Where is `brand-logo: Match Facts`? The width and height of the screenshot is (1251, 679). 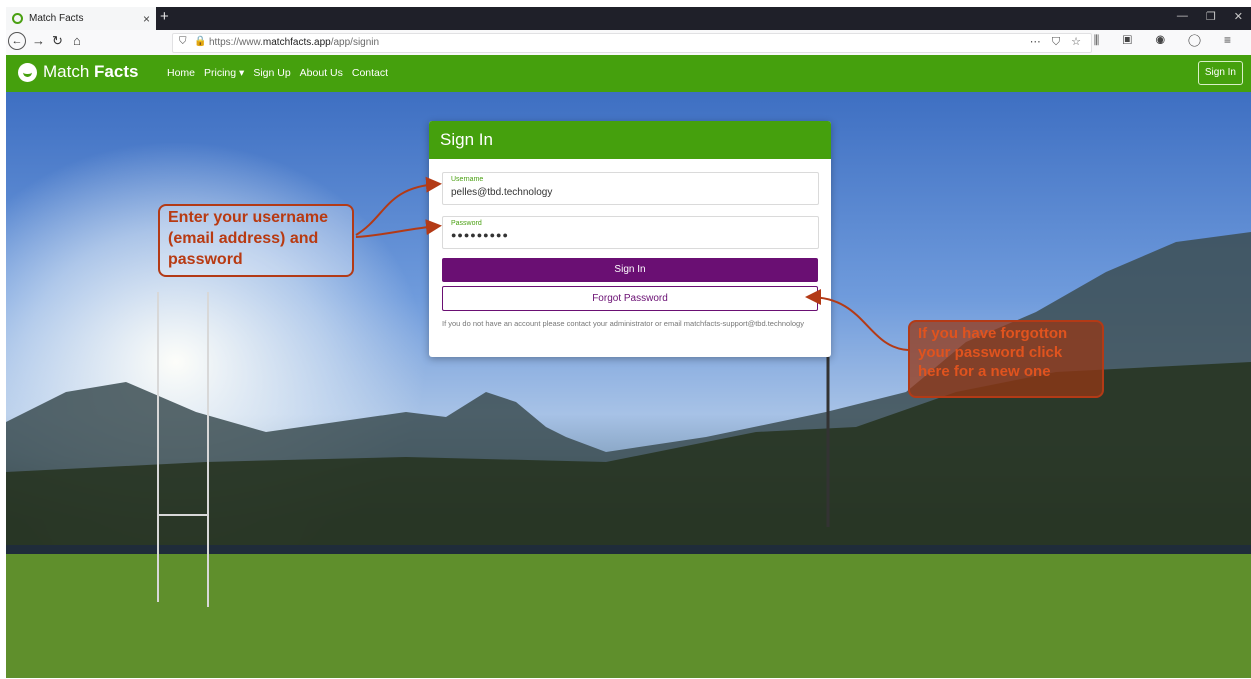
brand-logo: Match Facts is located at coordinates (78, 72).